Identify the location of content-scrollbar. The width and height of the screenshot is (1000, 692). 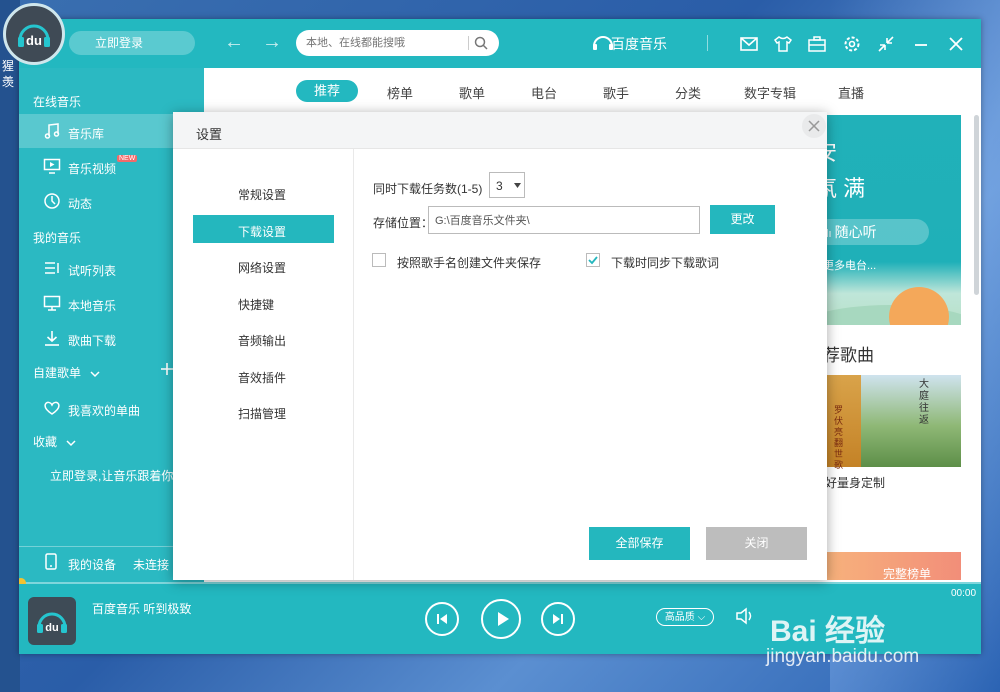
(976, 205).